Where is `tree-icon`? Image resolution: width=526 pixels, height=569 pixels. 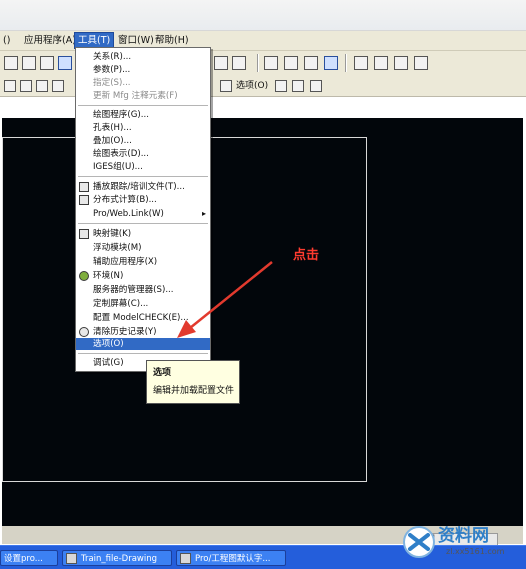
tree-icon is located at coordinates (29, 63).